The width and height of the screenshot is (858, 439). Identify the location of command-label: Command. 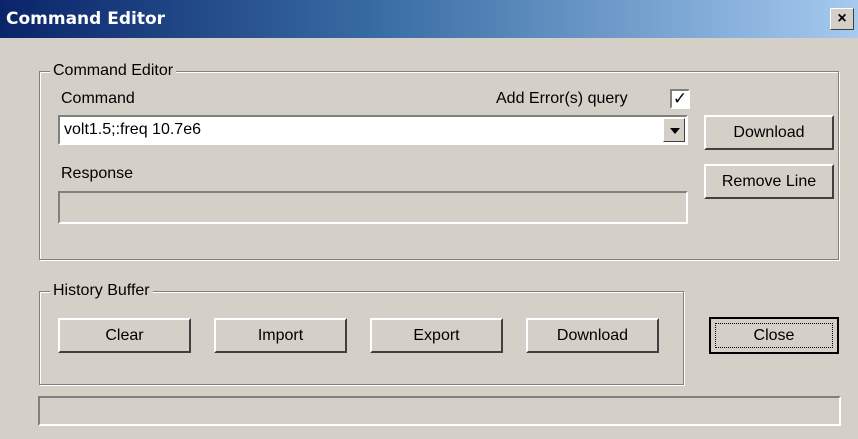
(98, 98).